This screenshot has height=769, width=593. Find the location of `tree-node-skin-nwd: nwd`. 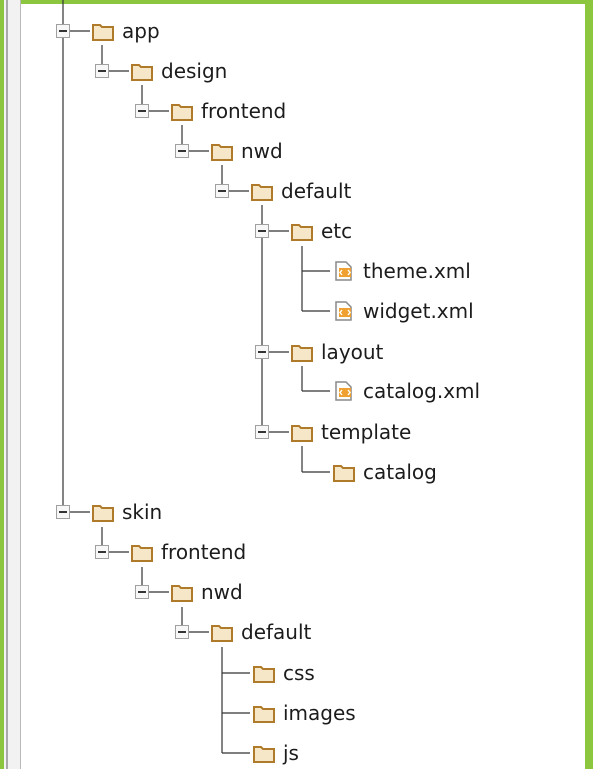

tree-node-skin-nwd: nwd is located at coordinates (189, 592).